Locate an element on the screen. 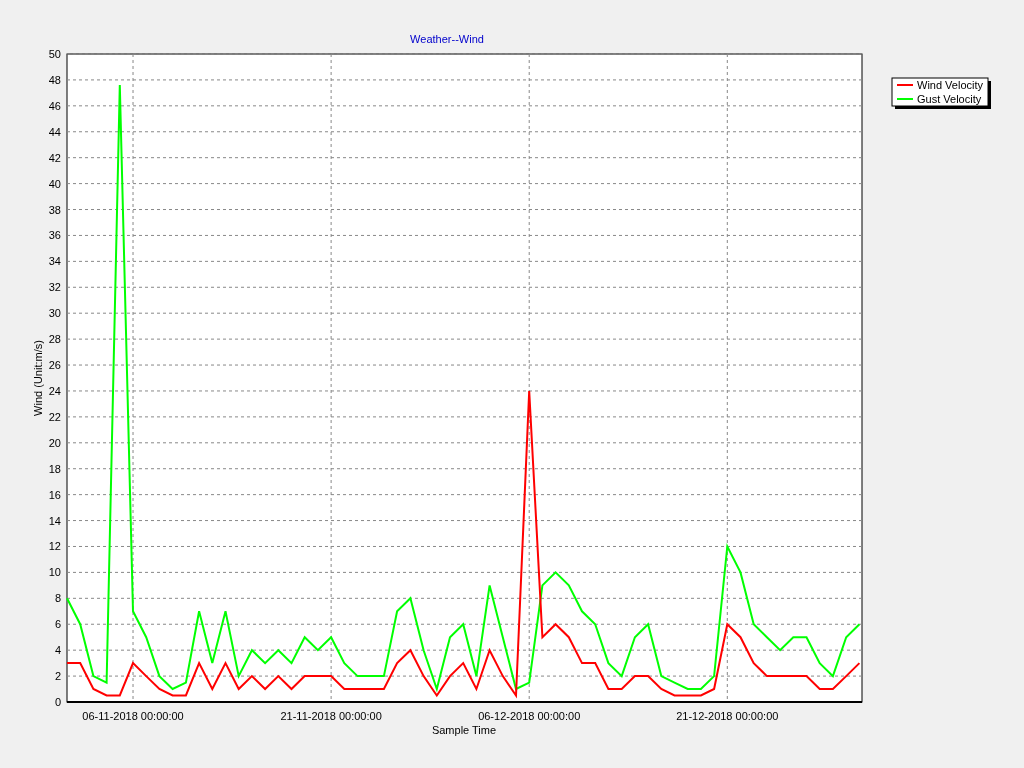 The height and width of the screenshot is (768, 1024). y-tick-label: 50 is located at coordinates (54, 54).